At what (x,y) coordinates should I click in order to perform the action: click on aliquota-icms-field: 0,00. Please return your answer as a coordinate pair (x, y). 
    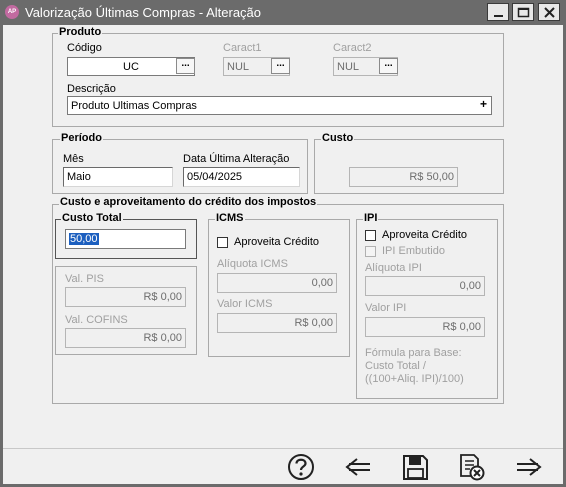
    Looking at the image, I should click on (277, 283).